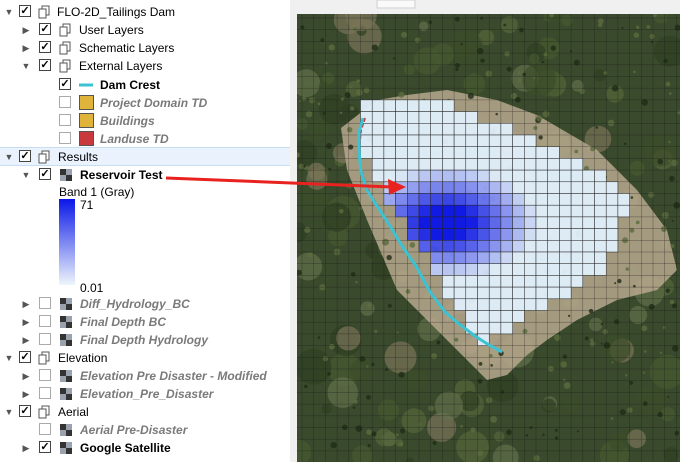 The height and width of the screenshot is (462, 680). What do you see at coordinates (145, 66) in the screenshot?
I see `group-external-layers: ▼ ✓ External Layers` at bounding box center [145, 66].